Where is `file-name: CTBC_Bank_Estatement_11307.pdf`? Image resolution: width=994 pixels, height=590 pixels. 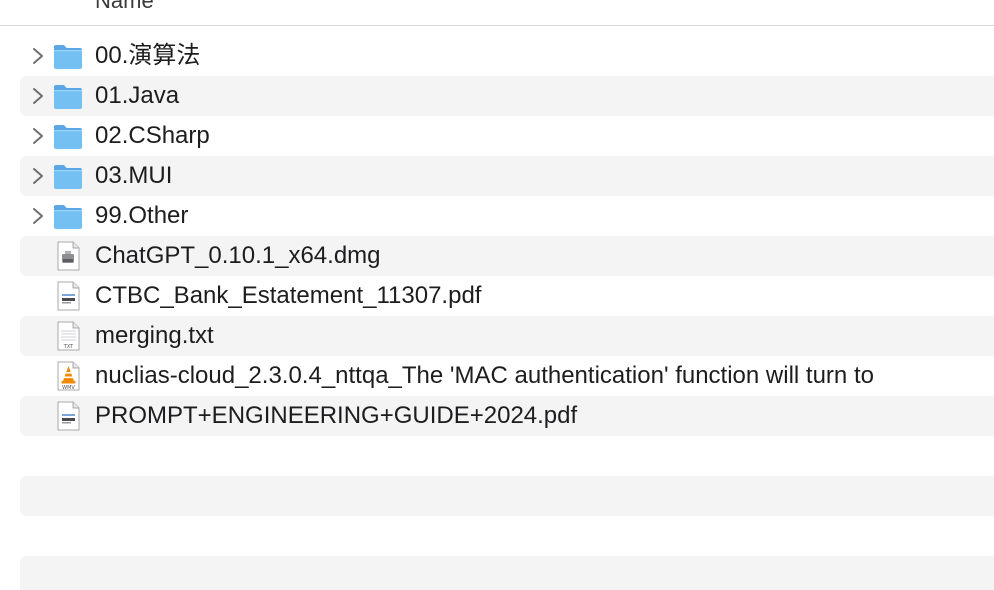 file-name: CTBC_Bank_Estatement_11307.pdf is located at coordinates (288, 295).